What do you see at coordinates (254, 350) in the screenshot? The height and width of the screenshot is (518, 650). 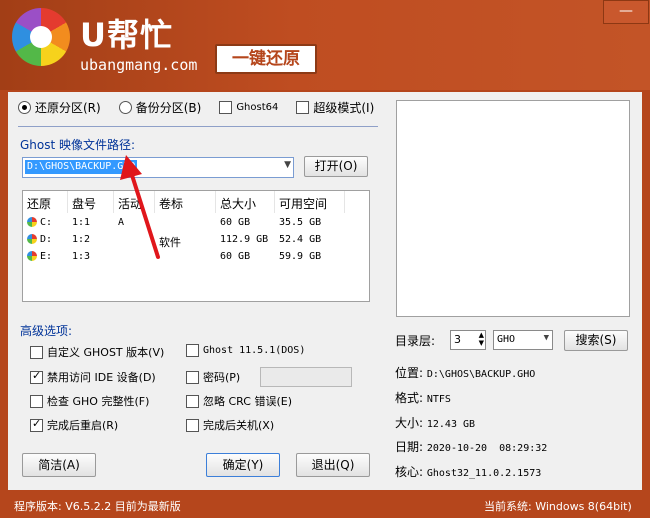 I see `ghost-version-label: Ghost 11.5.1(DOS)` at bounding box center [254, 350].